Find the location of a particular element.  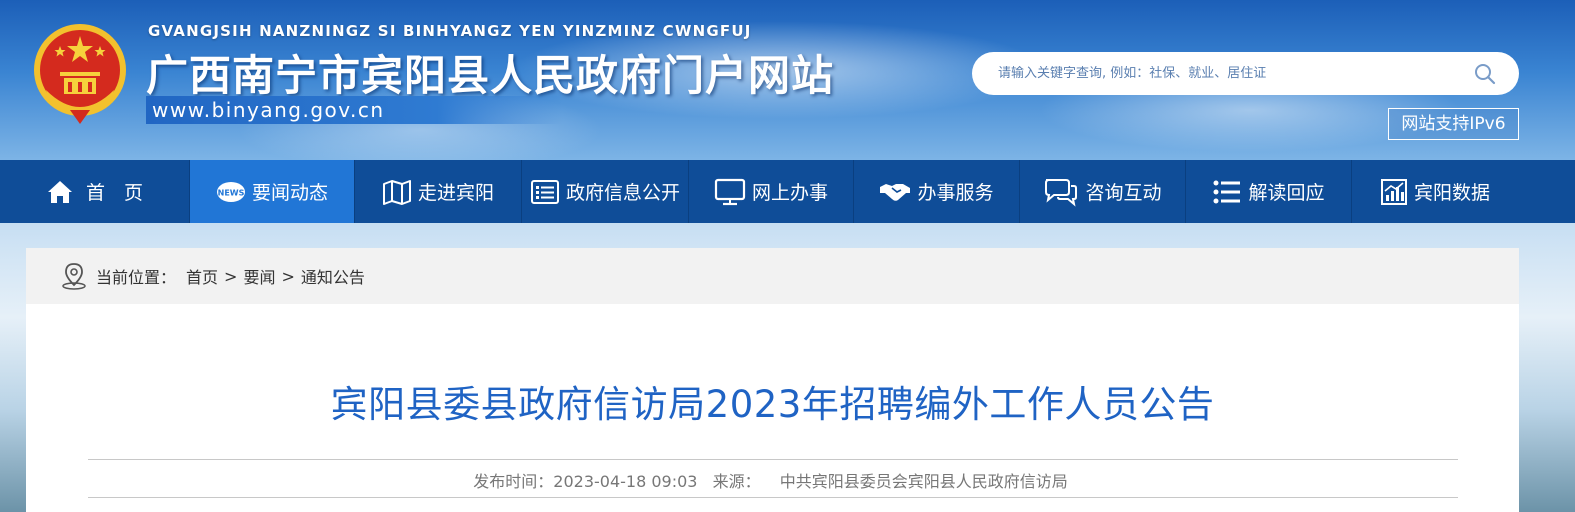

bullet-list-icon is located at coordinates (1227, 191).